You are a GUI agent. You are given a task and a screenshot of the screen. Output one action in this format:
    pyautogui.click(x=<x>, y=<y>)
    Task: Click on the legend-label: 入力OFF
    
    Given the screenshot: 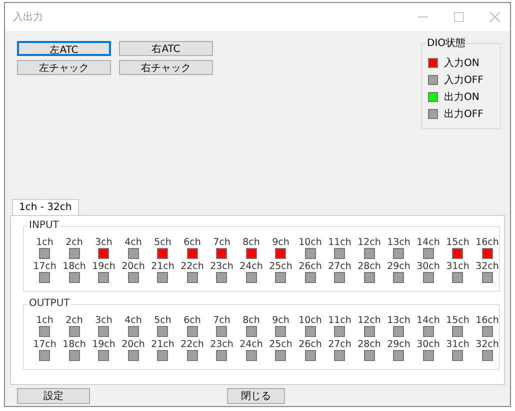 What is the action you would take?
    pyautogui.click(x=464, y=80)
    